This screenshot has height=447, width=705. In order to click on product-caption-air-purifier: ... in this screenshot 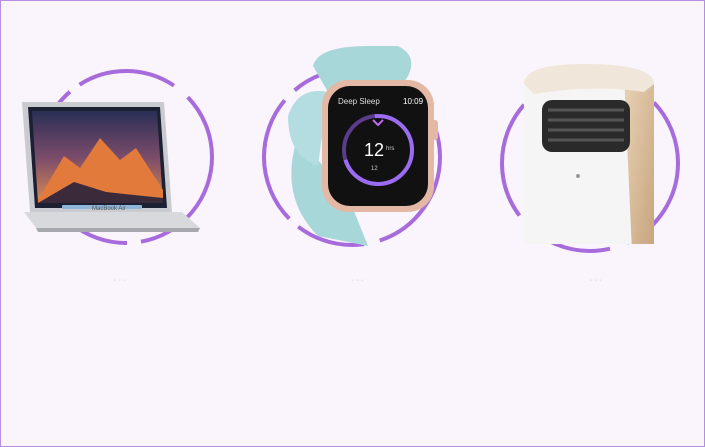, I will do `click(595, 276)`.